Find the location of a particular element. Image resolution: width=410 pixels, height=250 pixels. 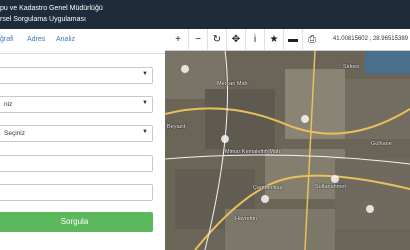

zoom-in-icon: + is located at coordinates (178, 39).